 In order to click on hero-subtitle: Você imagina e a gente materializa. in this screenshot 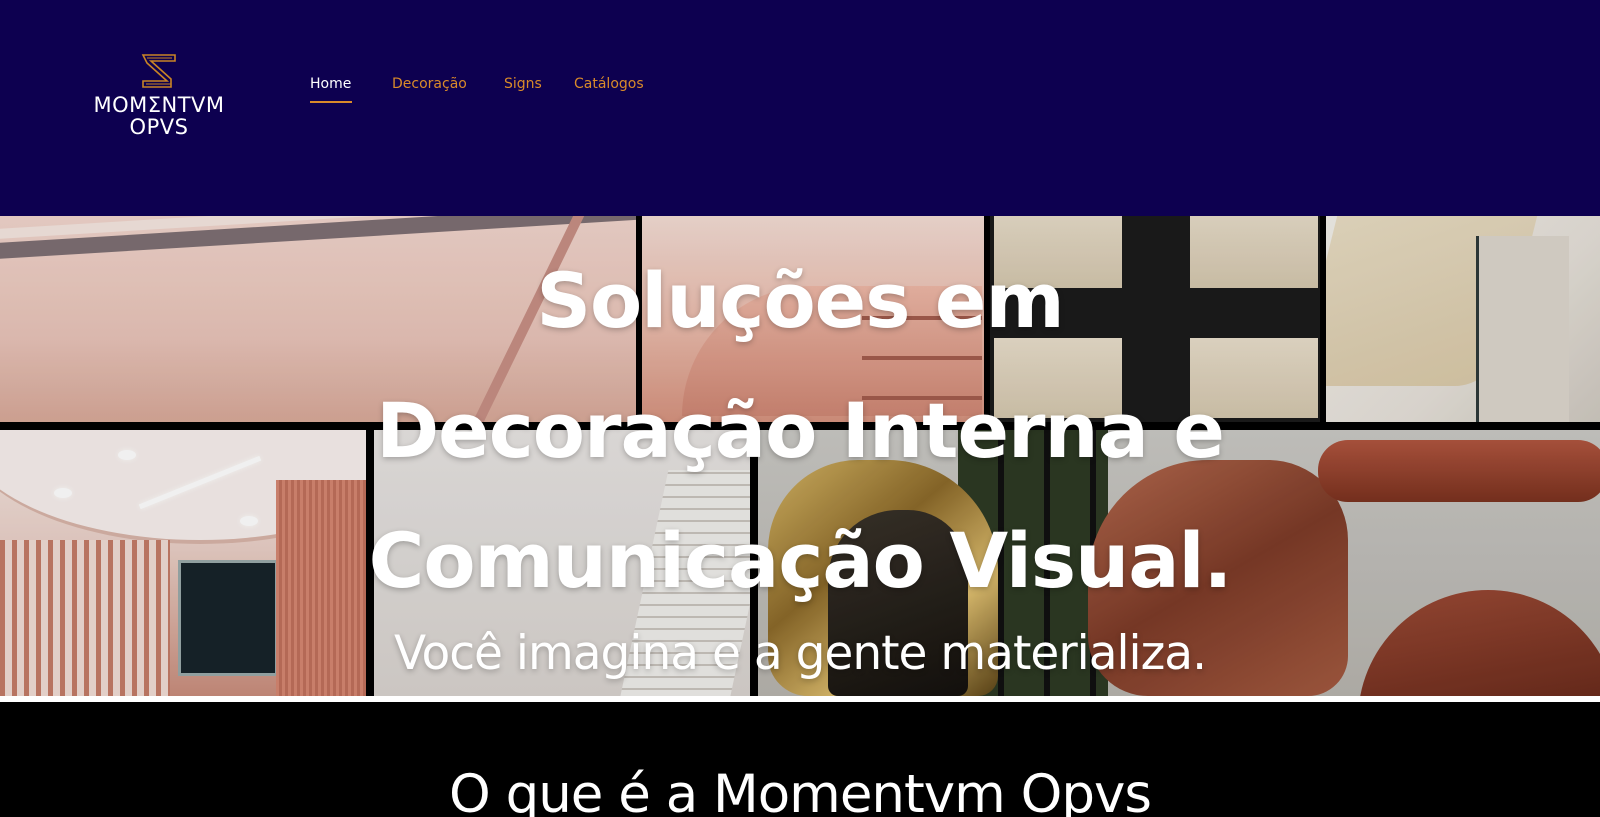, I will do `click(800, 653)`.